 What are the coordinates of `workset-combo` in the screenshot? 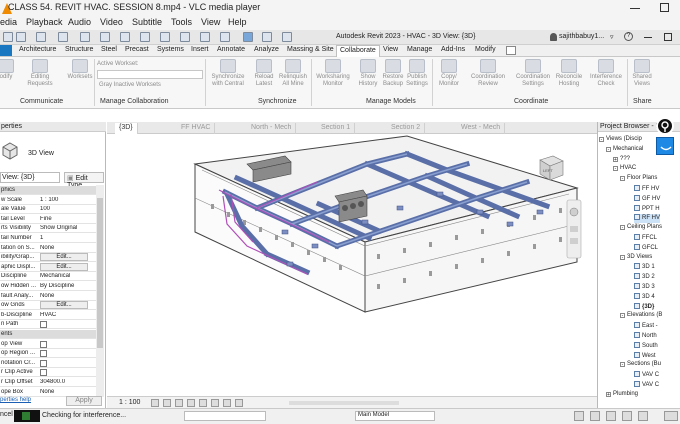 It's located at (225, 416).